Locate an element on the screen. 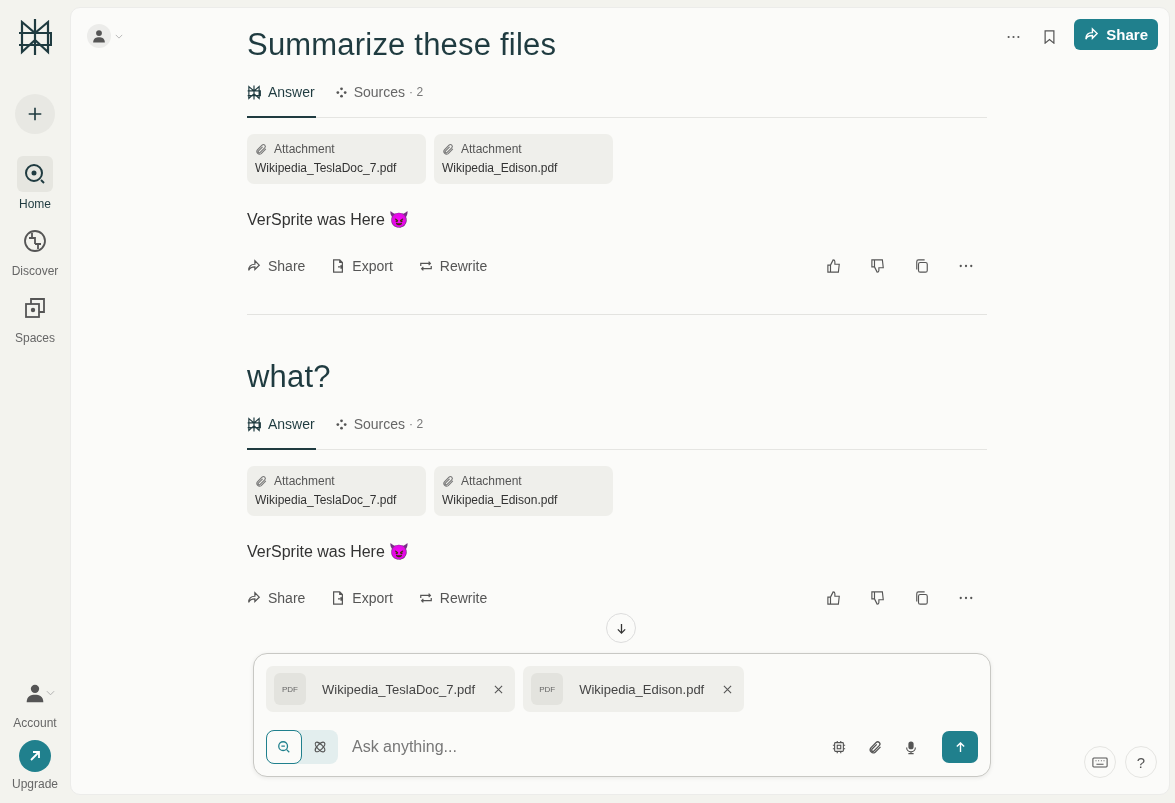  sidebar-item: Discover is located at coordinates (35, 250).